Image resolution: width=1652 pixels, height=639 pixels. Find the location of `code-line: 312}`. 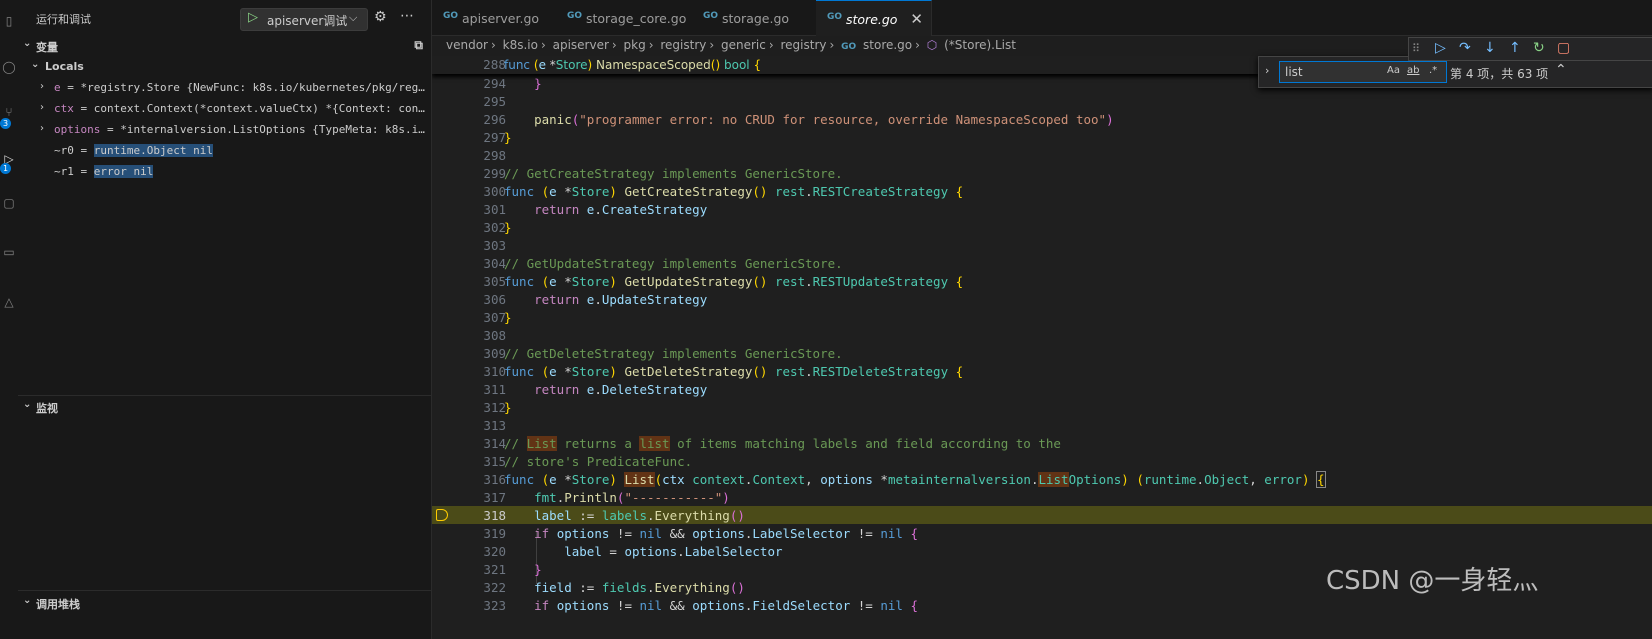

code-line: 312} is located at coordinates (1042, 407).